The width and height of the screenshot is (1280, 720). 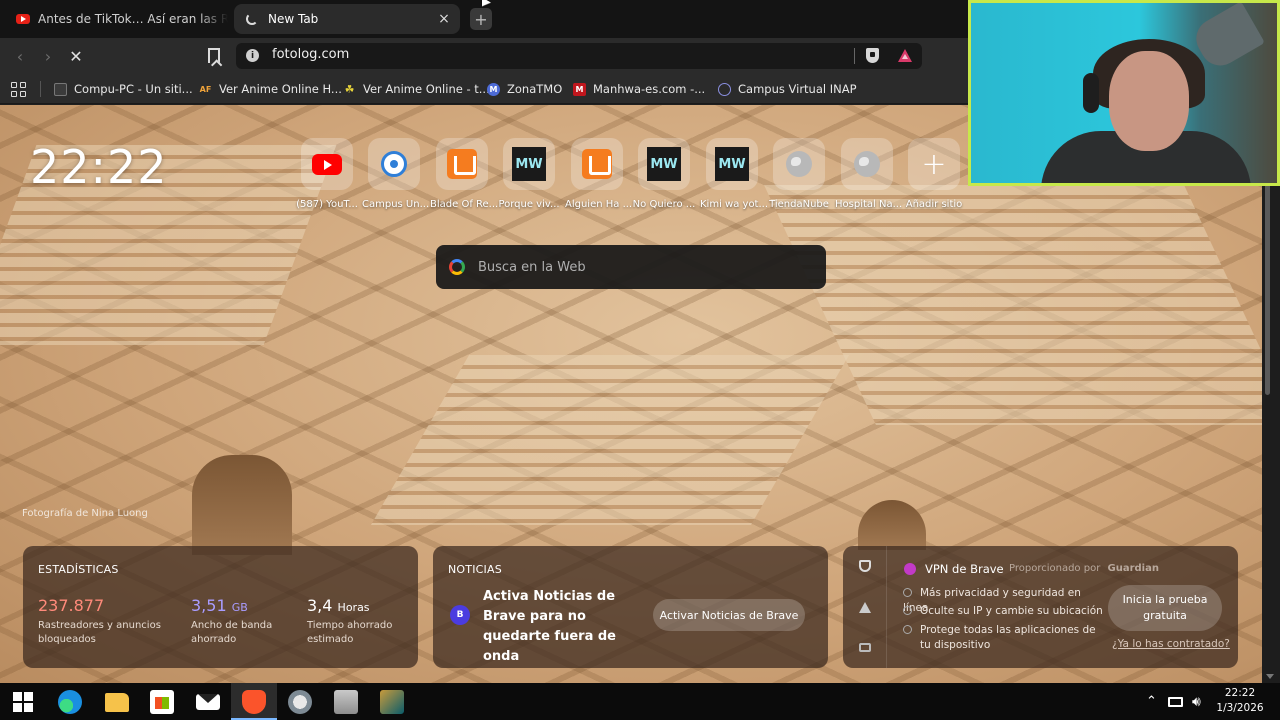 What do you see at coordinates (1165, 608) in the screenshot?
I see `start-free-trial-button: Inicia la prueba gratuita` at bounding box center [1165, 608].